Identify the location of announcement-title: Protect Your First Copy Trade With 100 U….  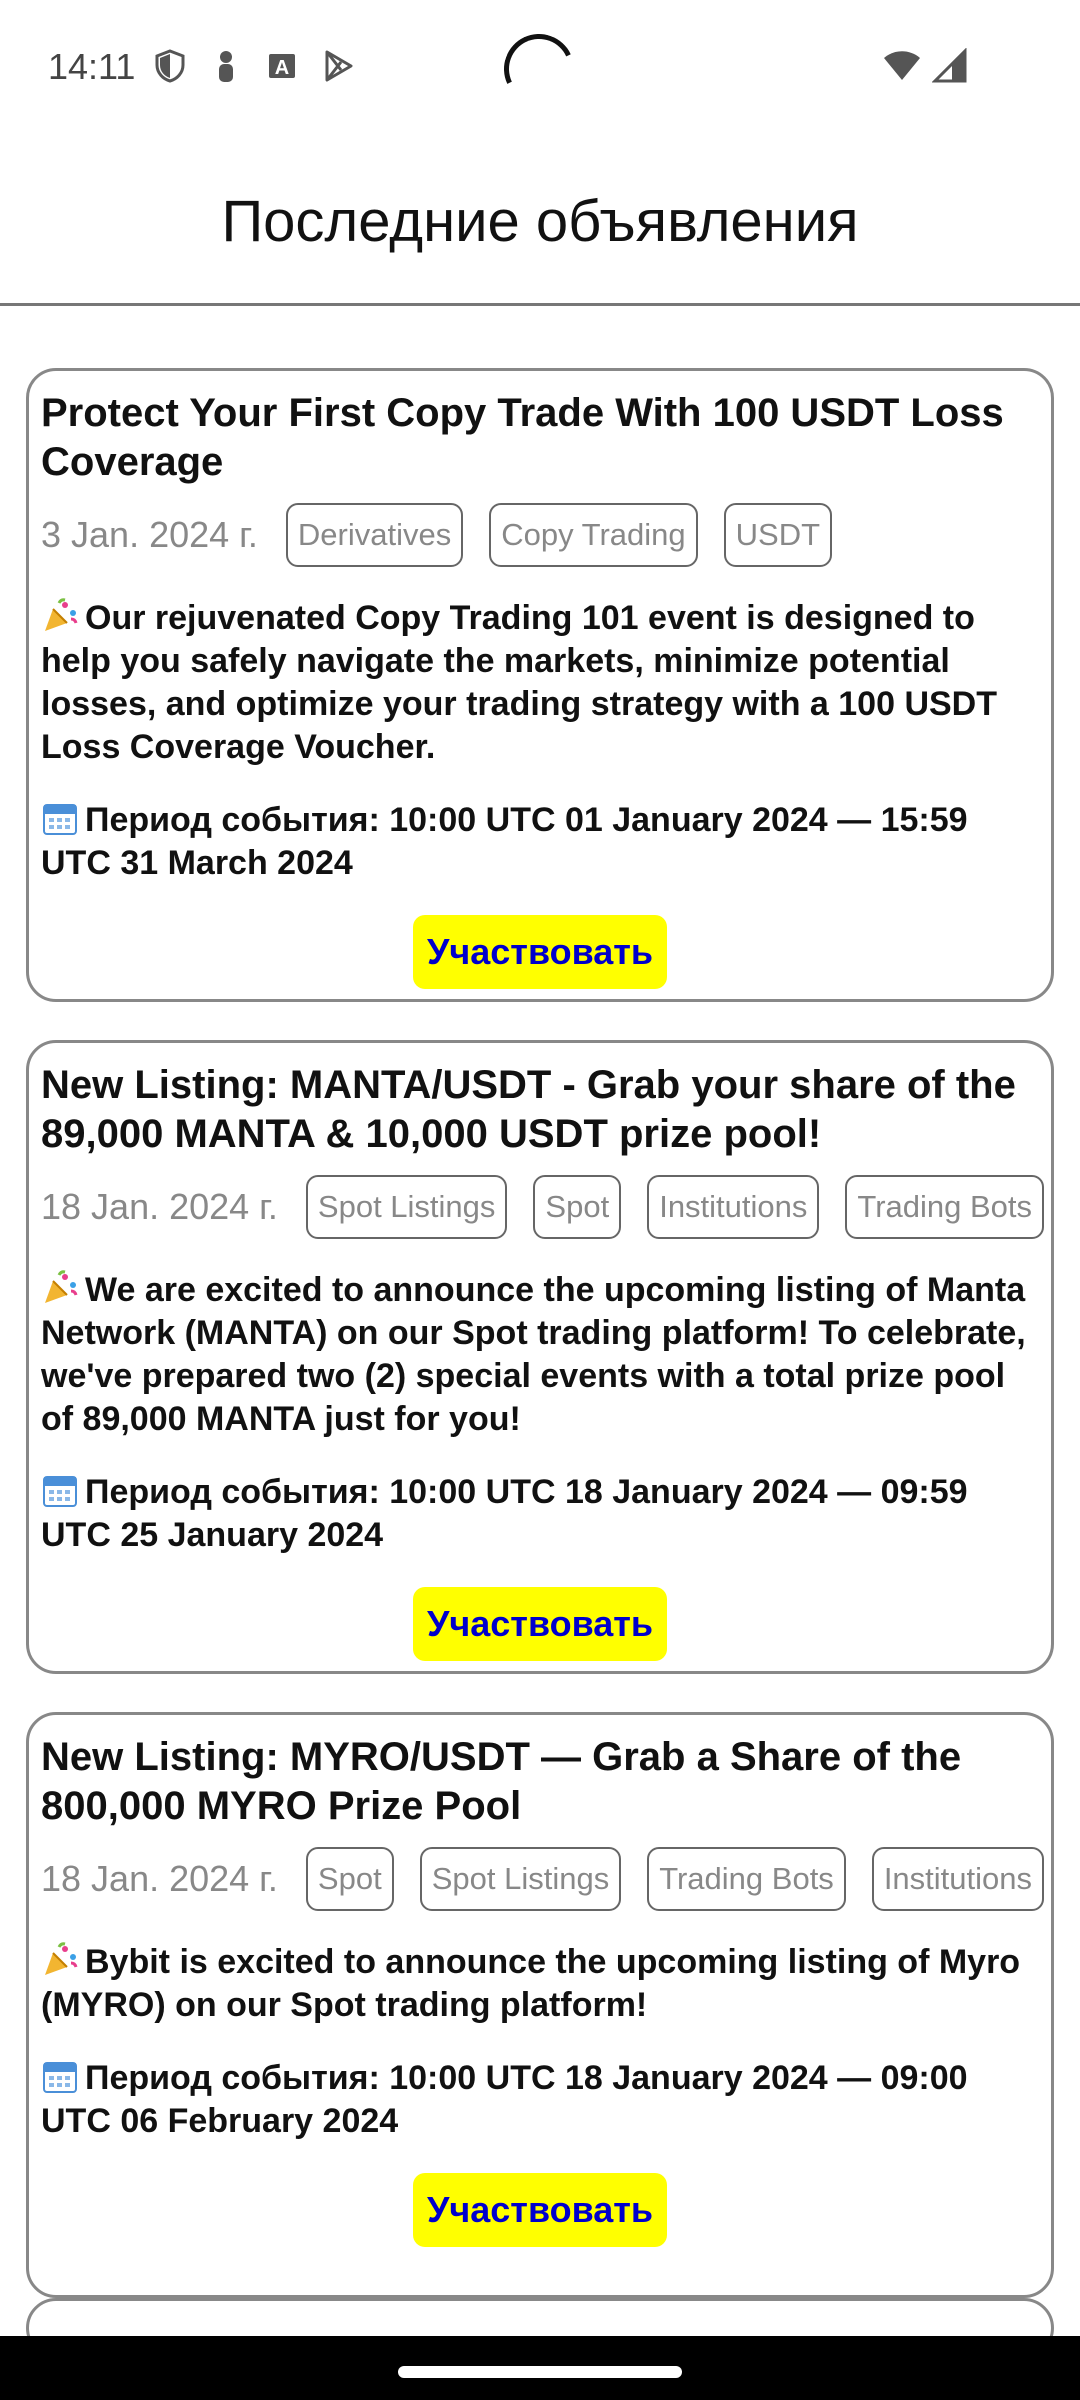
(522, 437).